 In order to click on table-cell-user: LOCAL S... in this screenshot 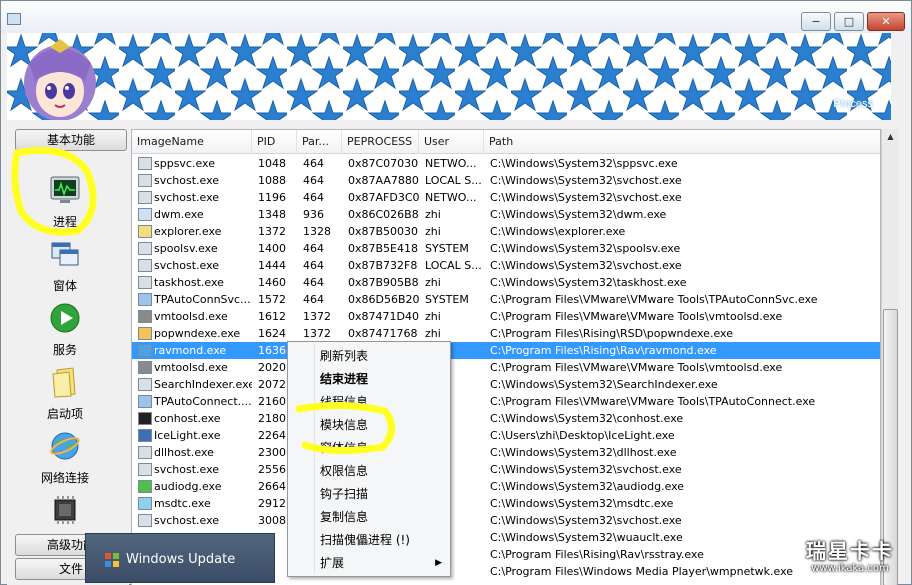, I will do `click(453, 265)`.